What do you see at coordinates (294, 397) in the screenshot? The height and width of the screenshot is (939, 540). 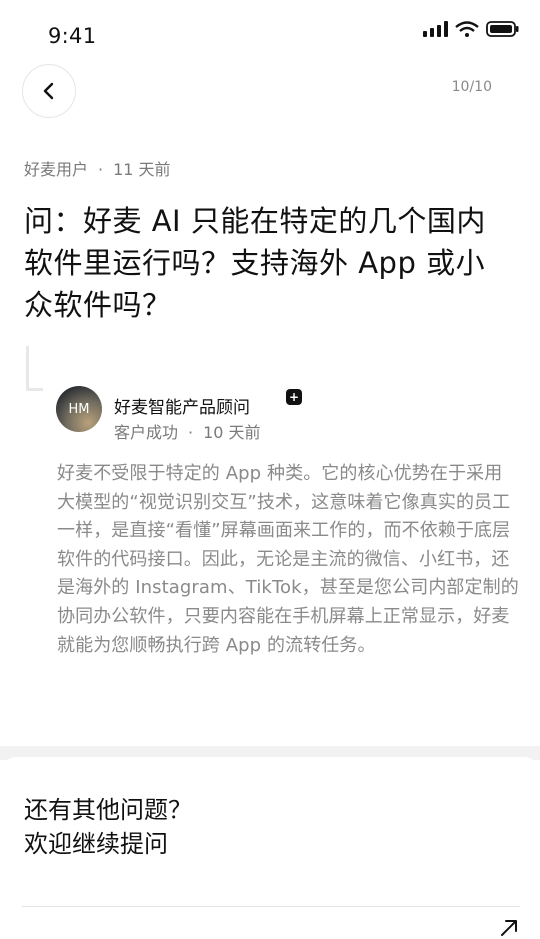 I see `plus-badge: +` at bounding box center [294, 397].